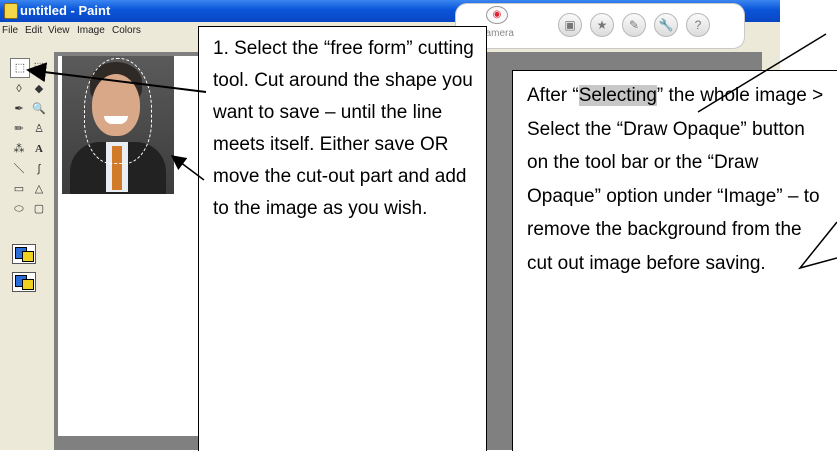 The width and height of the screenshot is (837, 451). I want to click on pointer-wedge, so click(817, 245).